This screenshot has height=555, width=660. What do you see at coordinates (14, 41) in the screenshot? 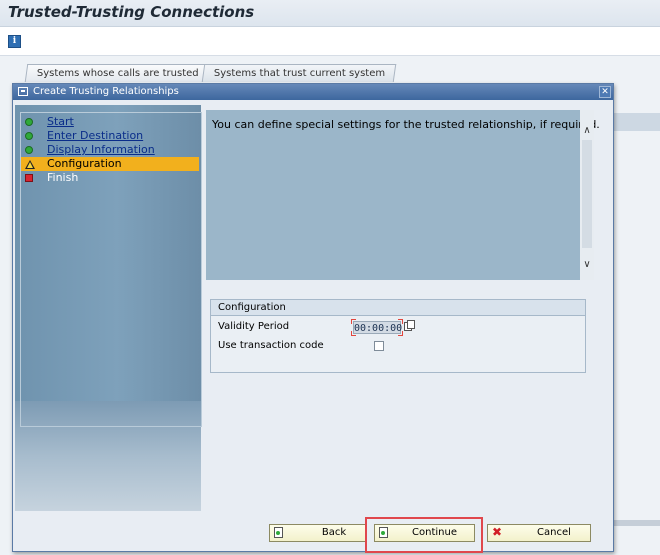
I see `info-icon: i` at bounding box center [14, 41].